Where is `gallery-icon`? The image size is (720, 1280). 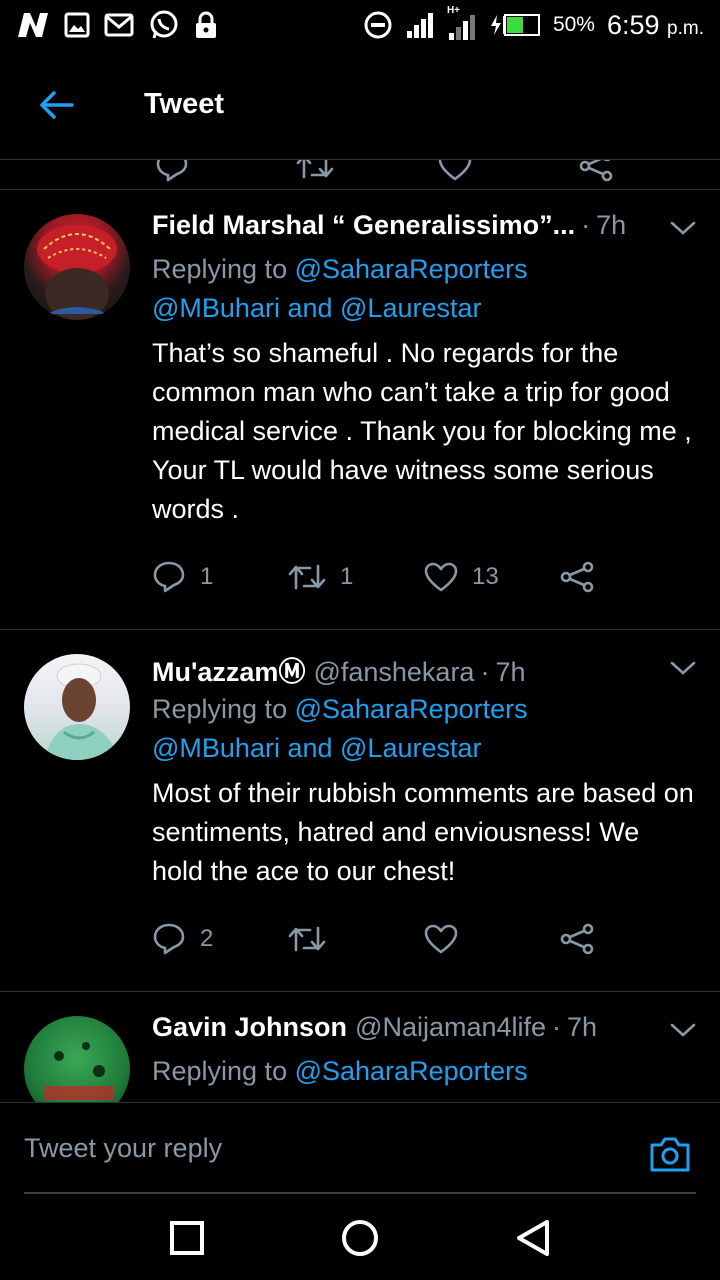
gallery-icon is located at coordinates (77, 25).